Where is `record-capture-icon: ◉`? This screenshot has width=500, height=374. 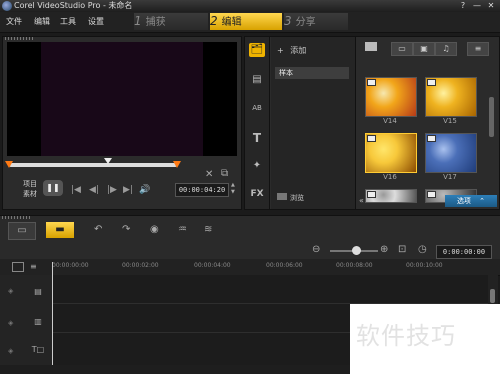
record-capture-icon: ◉ is located at coordinates (154, 230).